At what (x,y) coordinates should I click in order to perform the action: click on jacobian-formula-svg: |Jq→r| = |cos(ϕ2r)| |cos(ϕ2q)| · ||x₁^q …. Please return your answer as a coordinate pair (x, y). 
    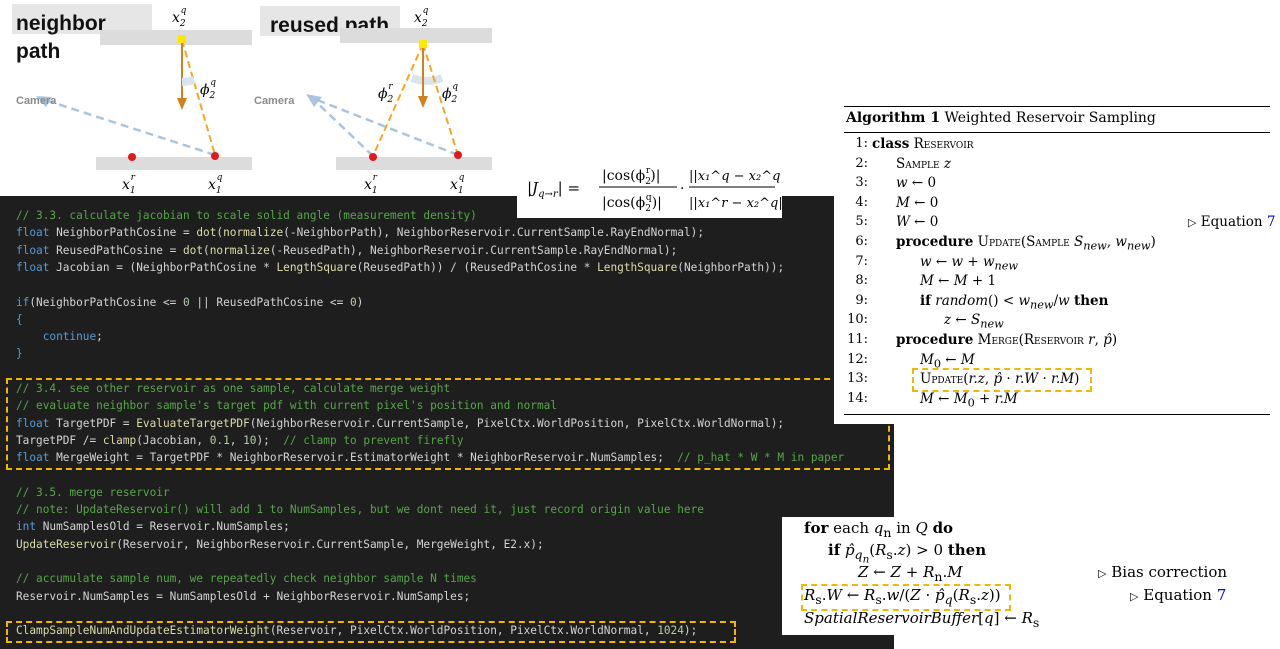
    Looking at the image, I should click on (654, 190).